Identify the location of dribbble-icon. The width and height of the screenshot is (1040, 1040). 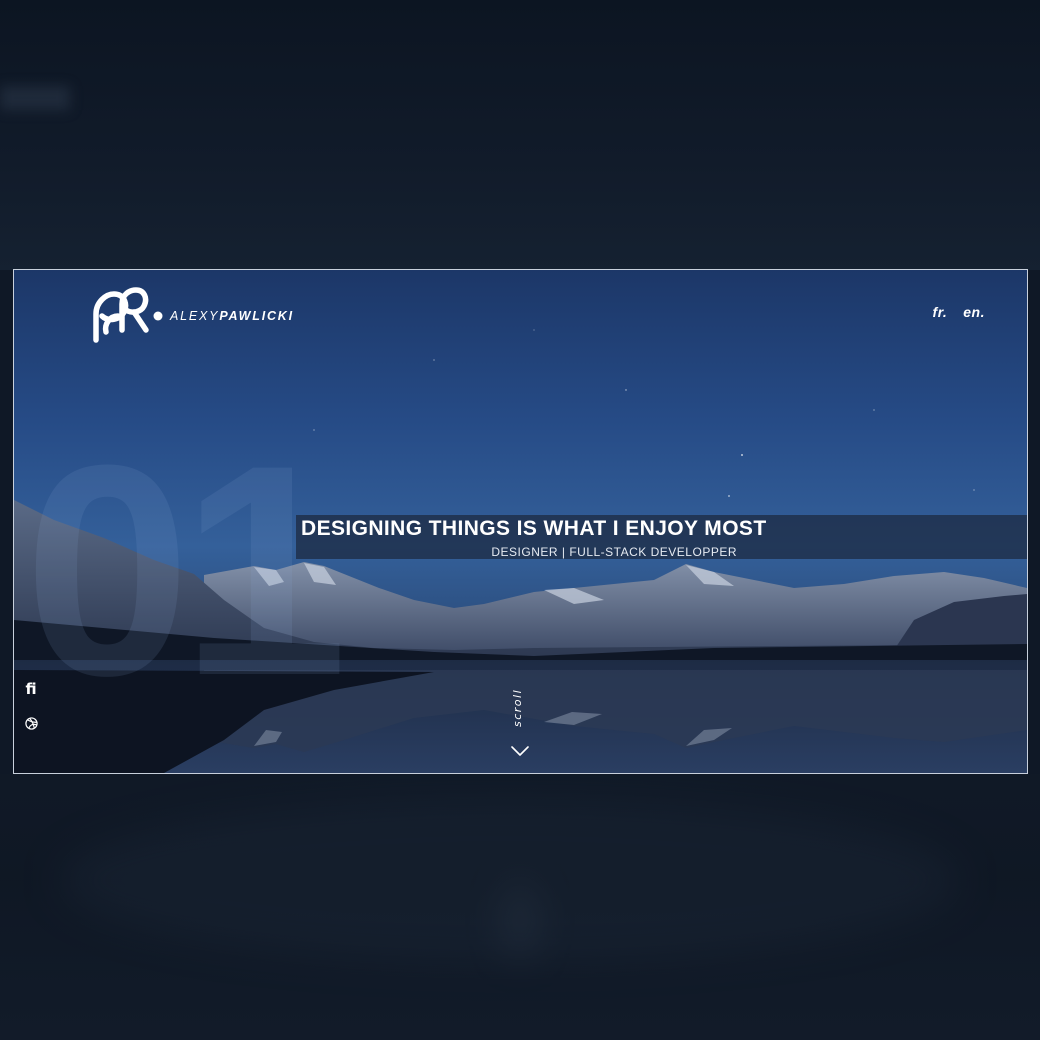
(31, 723).